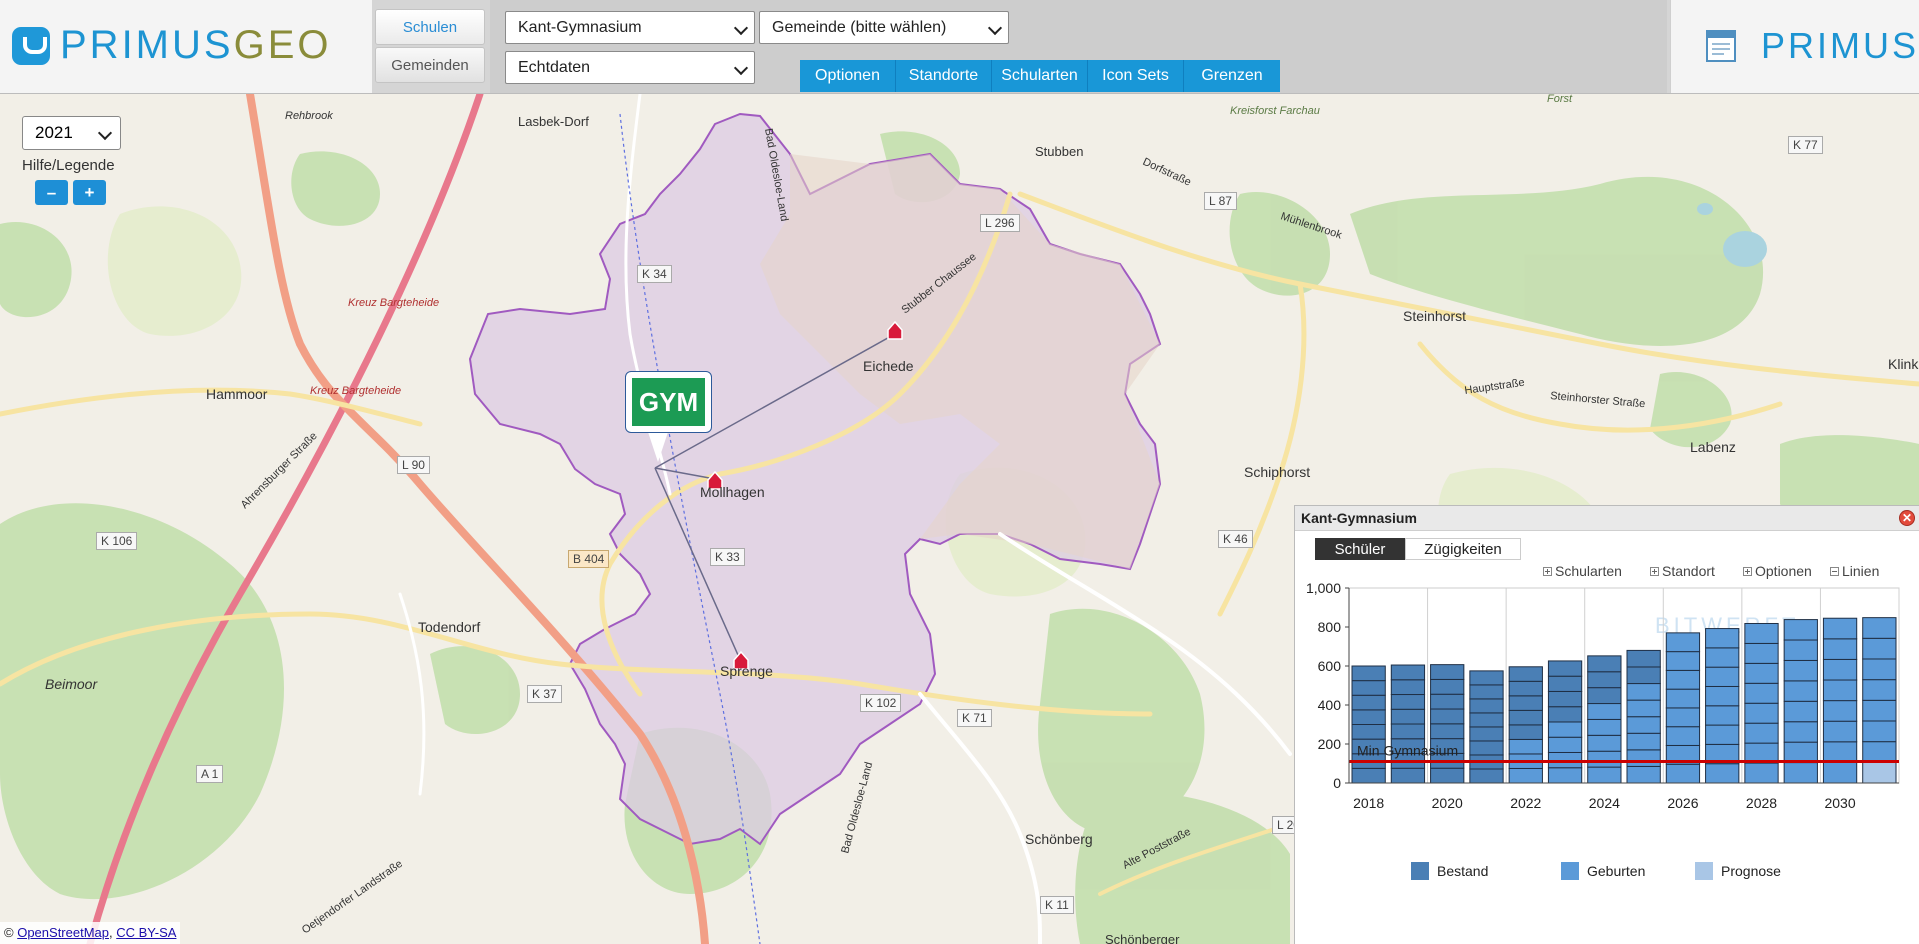 Image resolution: width=1919 pixels, height=944 pixels. Describe the element at coordinates (430, 27) in the screenshot. I see `tab-schulen: Schulen` at that location.